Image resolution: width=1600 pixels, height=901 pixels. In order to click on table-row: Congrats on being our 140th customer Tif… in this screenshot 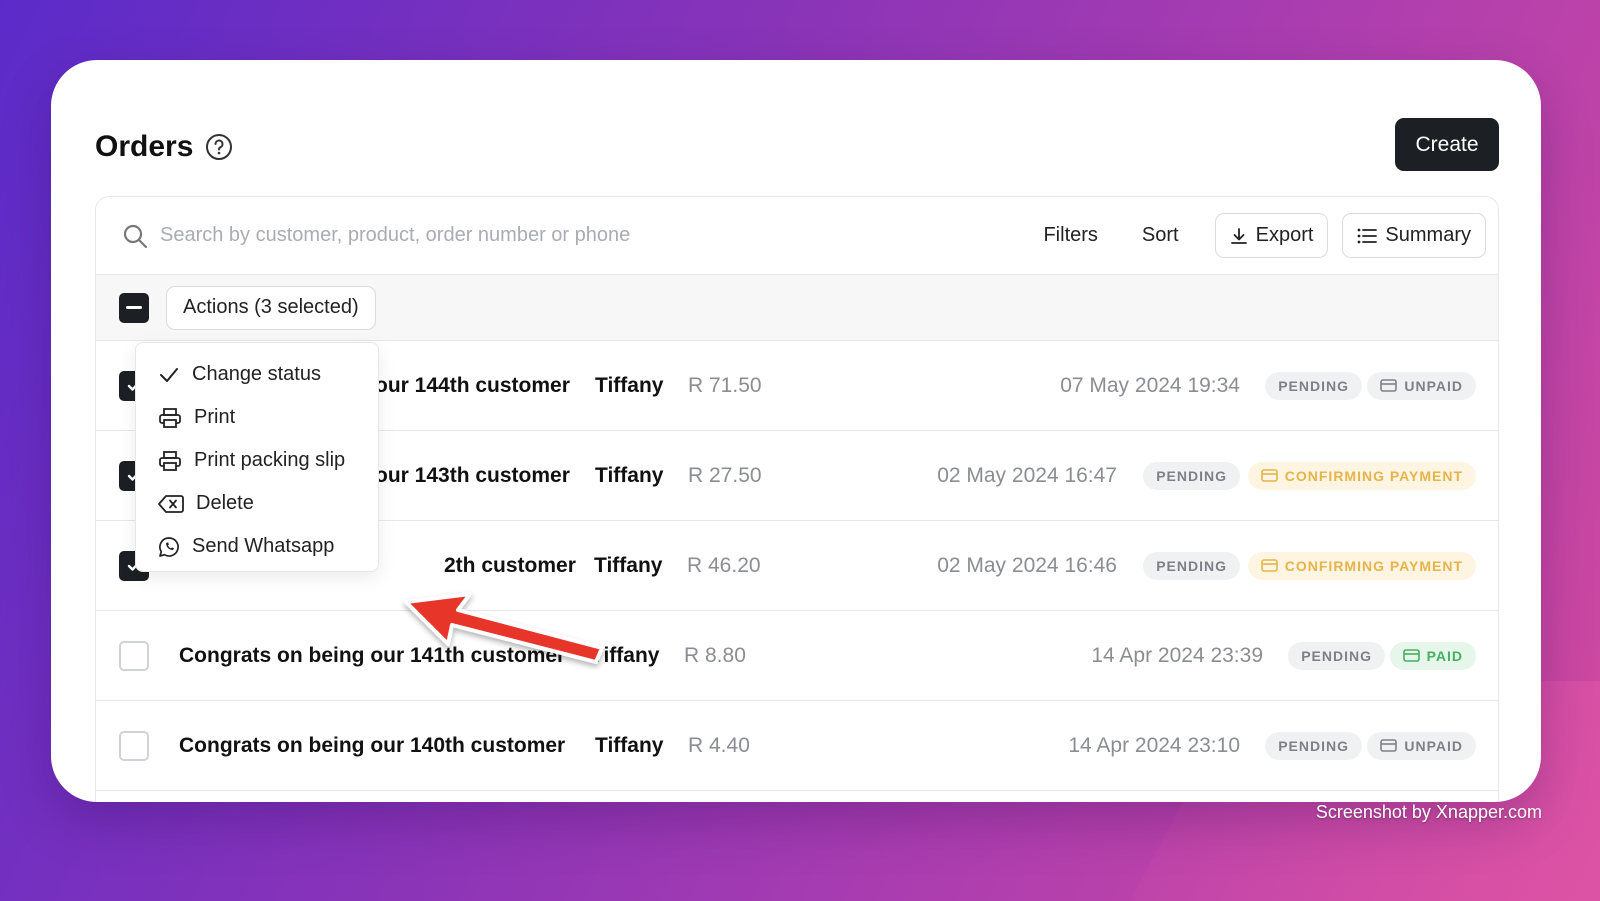, I will do `click(797, 746)`.